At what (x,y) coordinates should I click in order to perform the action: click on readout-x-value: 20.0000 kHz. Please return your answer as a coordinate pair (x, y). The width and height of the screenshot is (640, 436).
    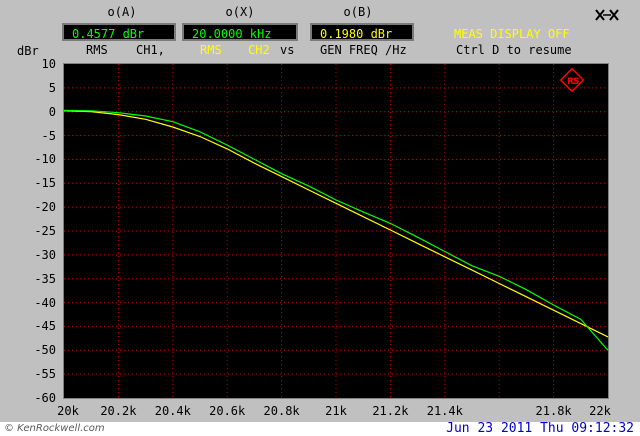
    Looking at the image, I should click on (240, 32).